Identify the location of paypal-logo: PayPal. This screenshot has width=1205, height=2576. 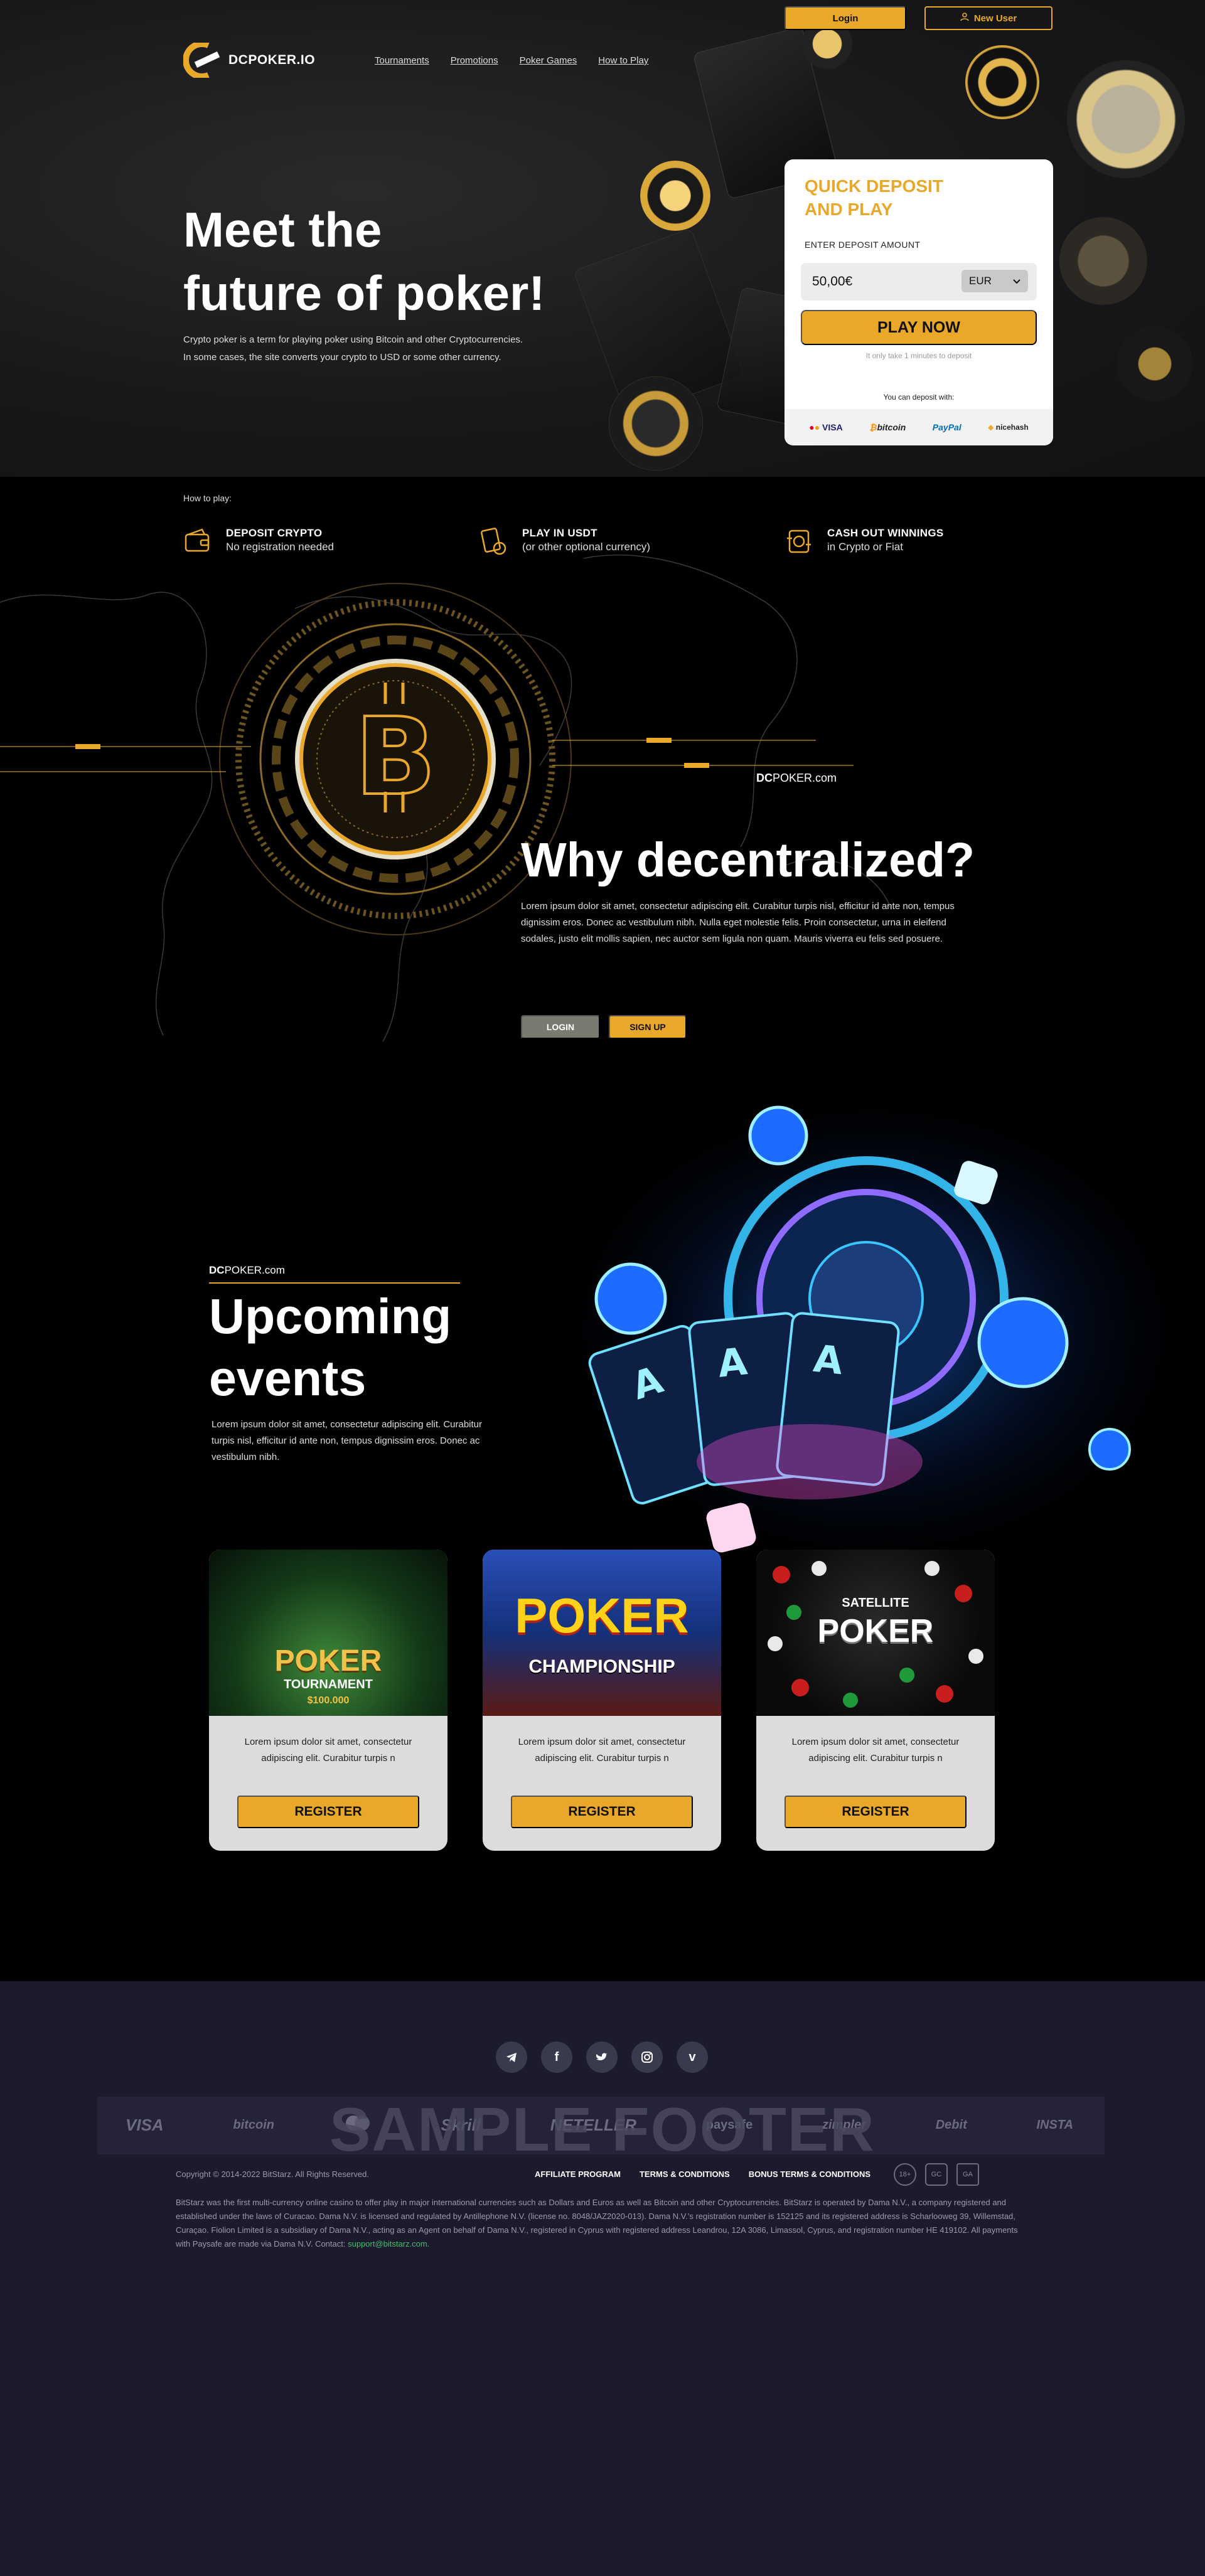
(946, 427).